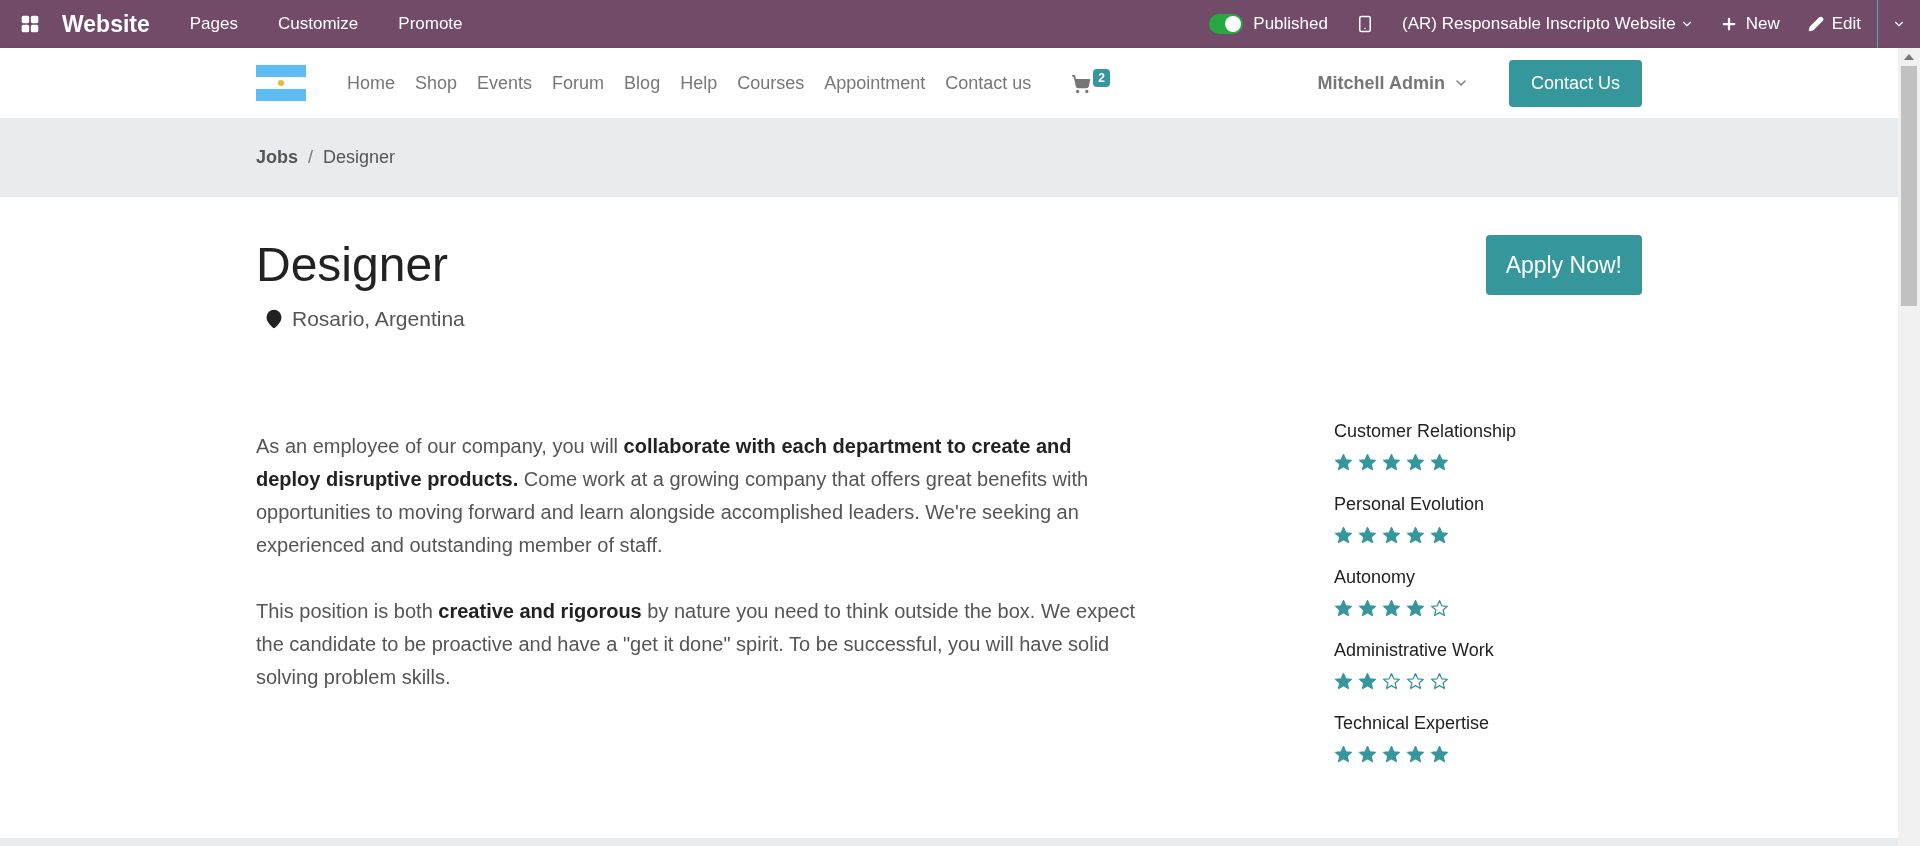 The height and width of the screenshot is (846, 1920). I want to click on apps-menu-icon, so click(30, 24).